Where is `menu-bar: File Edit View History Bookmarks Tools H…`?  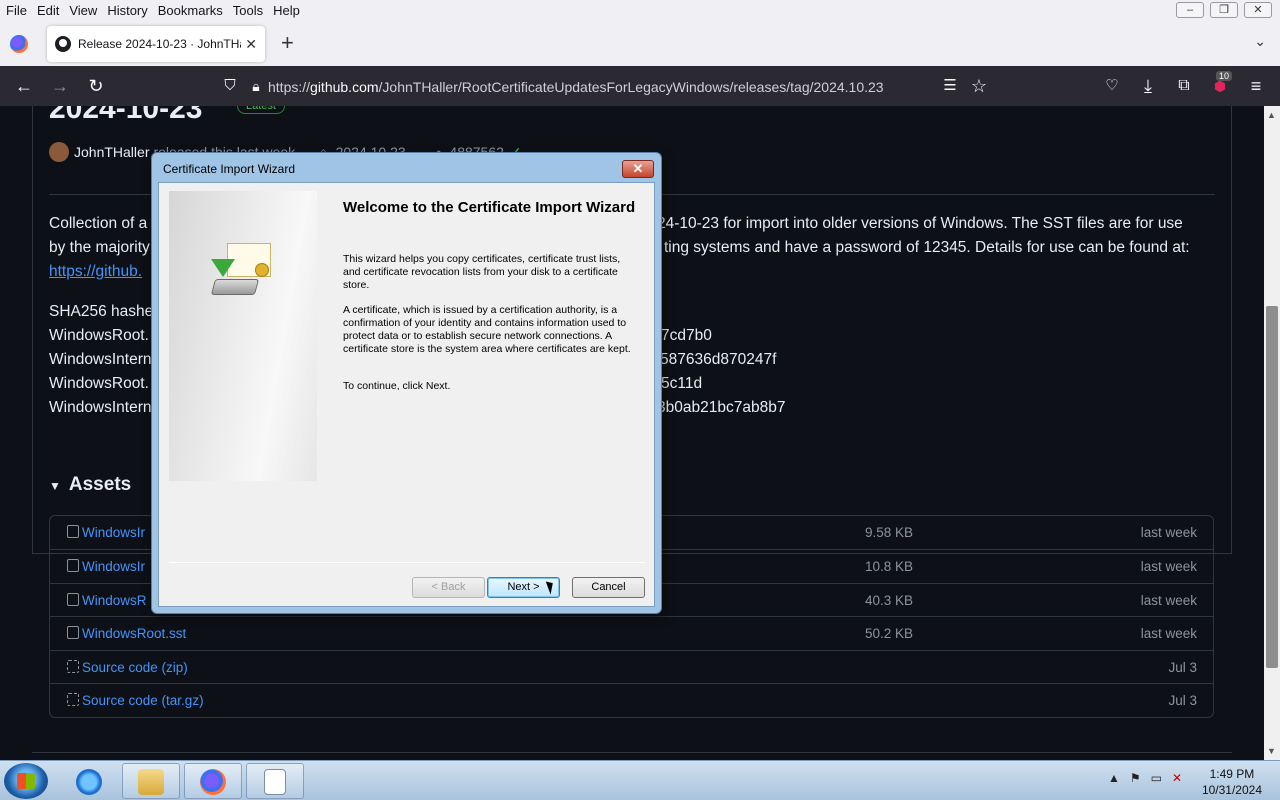
menu-bar: File Edit View History Bookmarks Tools H… is located at coordinates (640, 10).